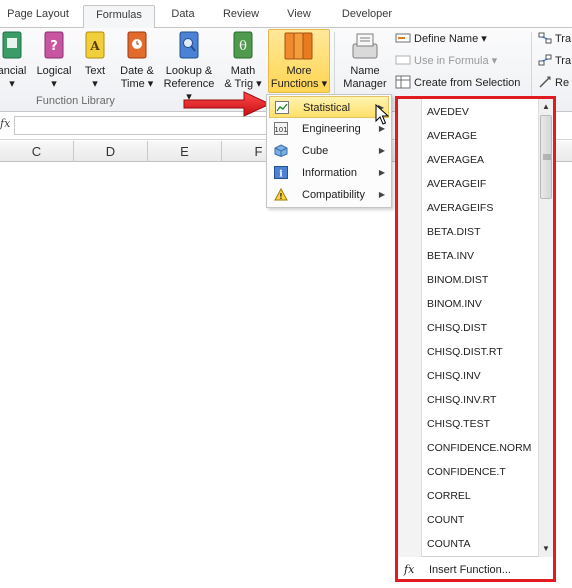  Describe the element at coordinates (37, 151) in the screenshot. I see `column-header-c: C` at that location.